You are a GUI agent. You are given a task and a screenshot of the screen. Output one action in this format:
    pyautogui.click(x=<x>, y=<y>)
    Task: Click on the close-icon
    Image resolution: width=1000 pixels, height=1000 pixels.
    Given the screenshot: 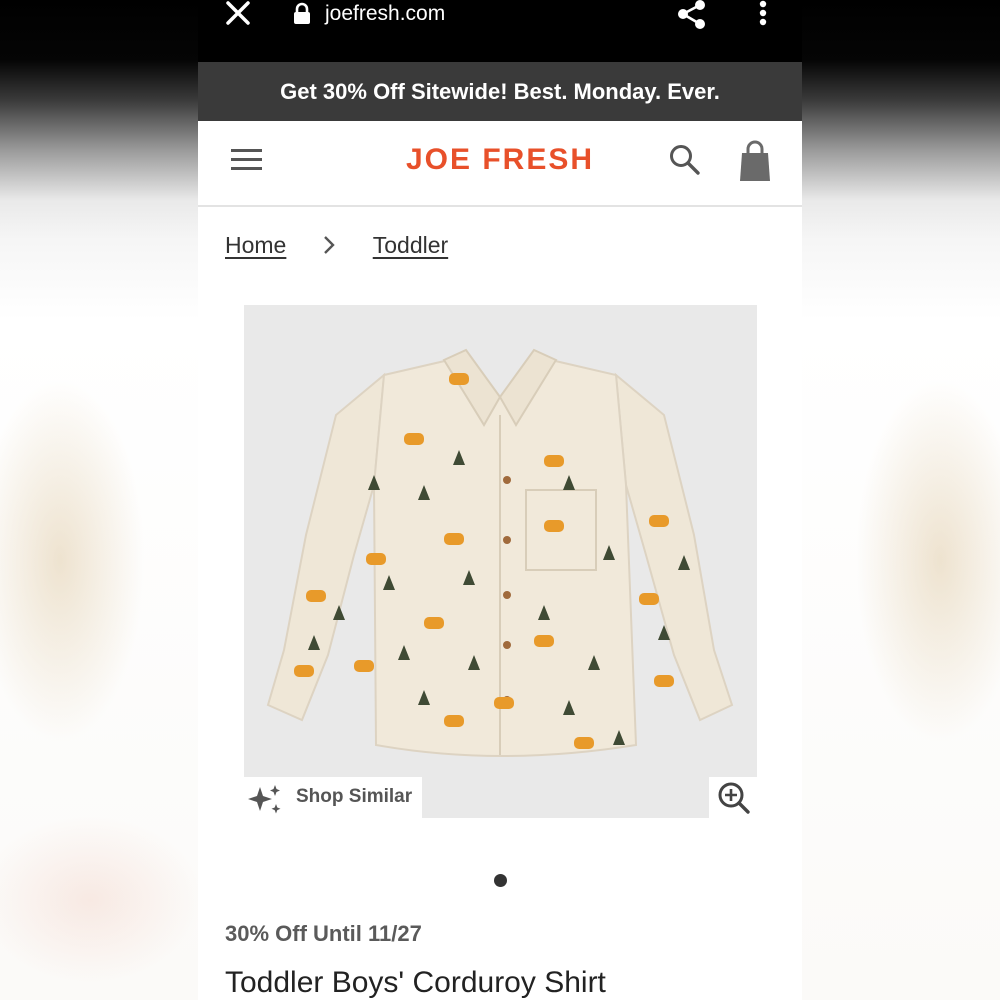 What is the action you would take?
    pyautogui.click(x=238, y=15)
    